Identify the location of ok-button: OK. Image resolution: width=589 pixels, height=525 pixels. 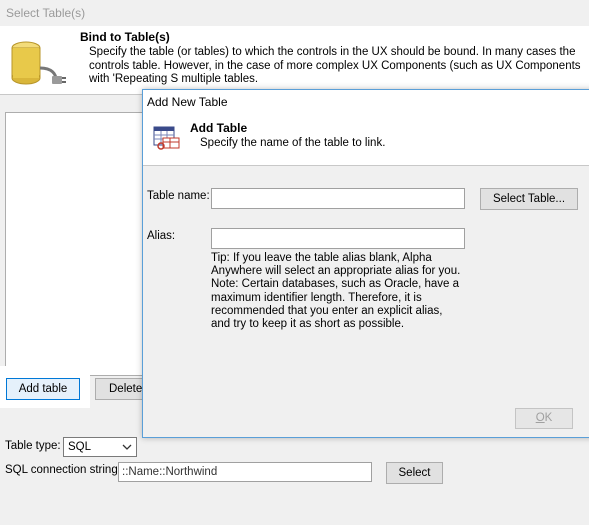
(544, 418).